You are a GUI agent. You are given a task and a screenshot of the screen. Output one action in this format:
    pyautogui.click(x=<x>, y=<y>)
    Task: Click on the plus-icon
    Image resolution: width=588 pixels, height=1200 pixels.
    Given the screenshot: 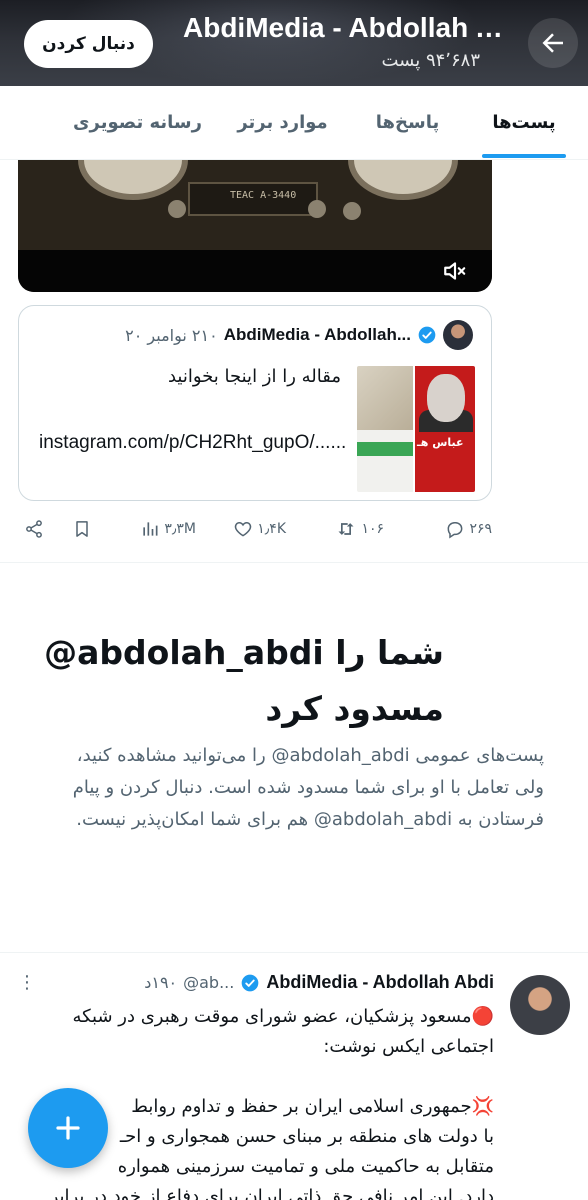 What is the action you would take?
    pyautogui.click(x=68, y=1128)
    